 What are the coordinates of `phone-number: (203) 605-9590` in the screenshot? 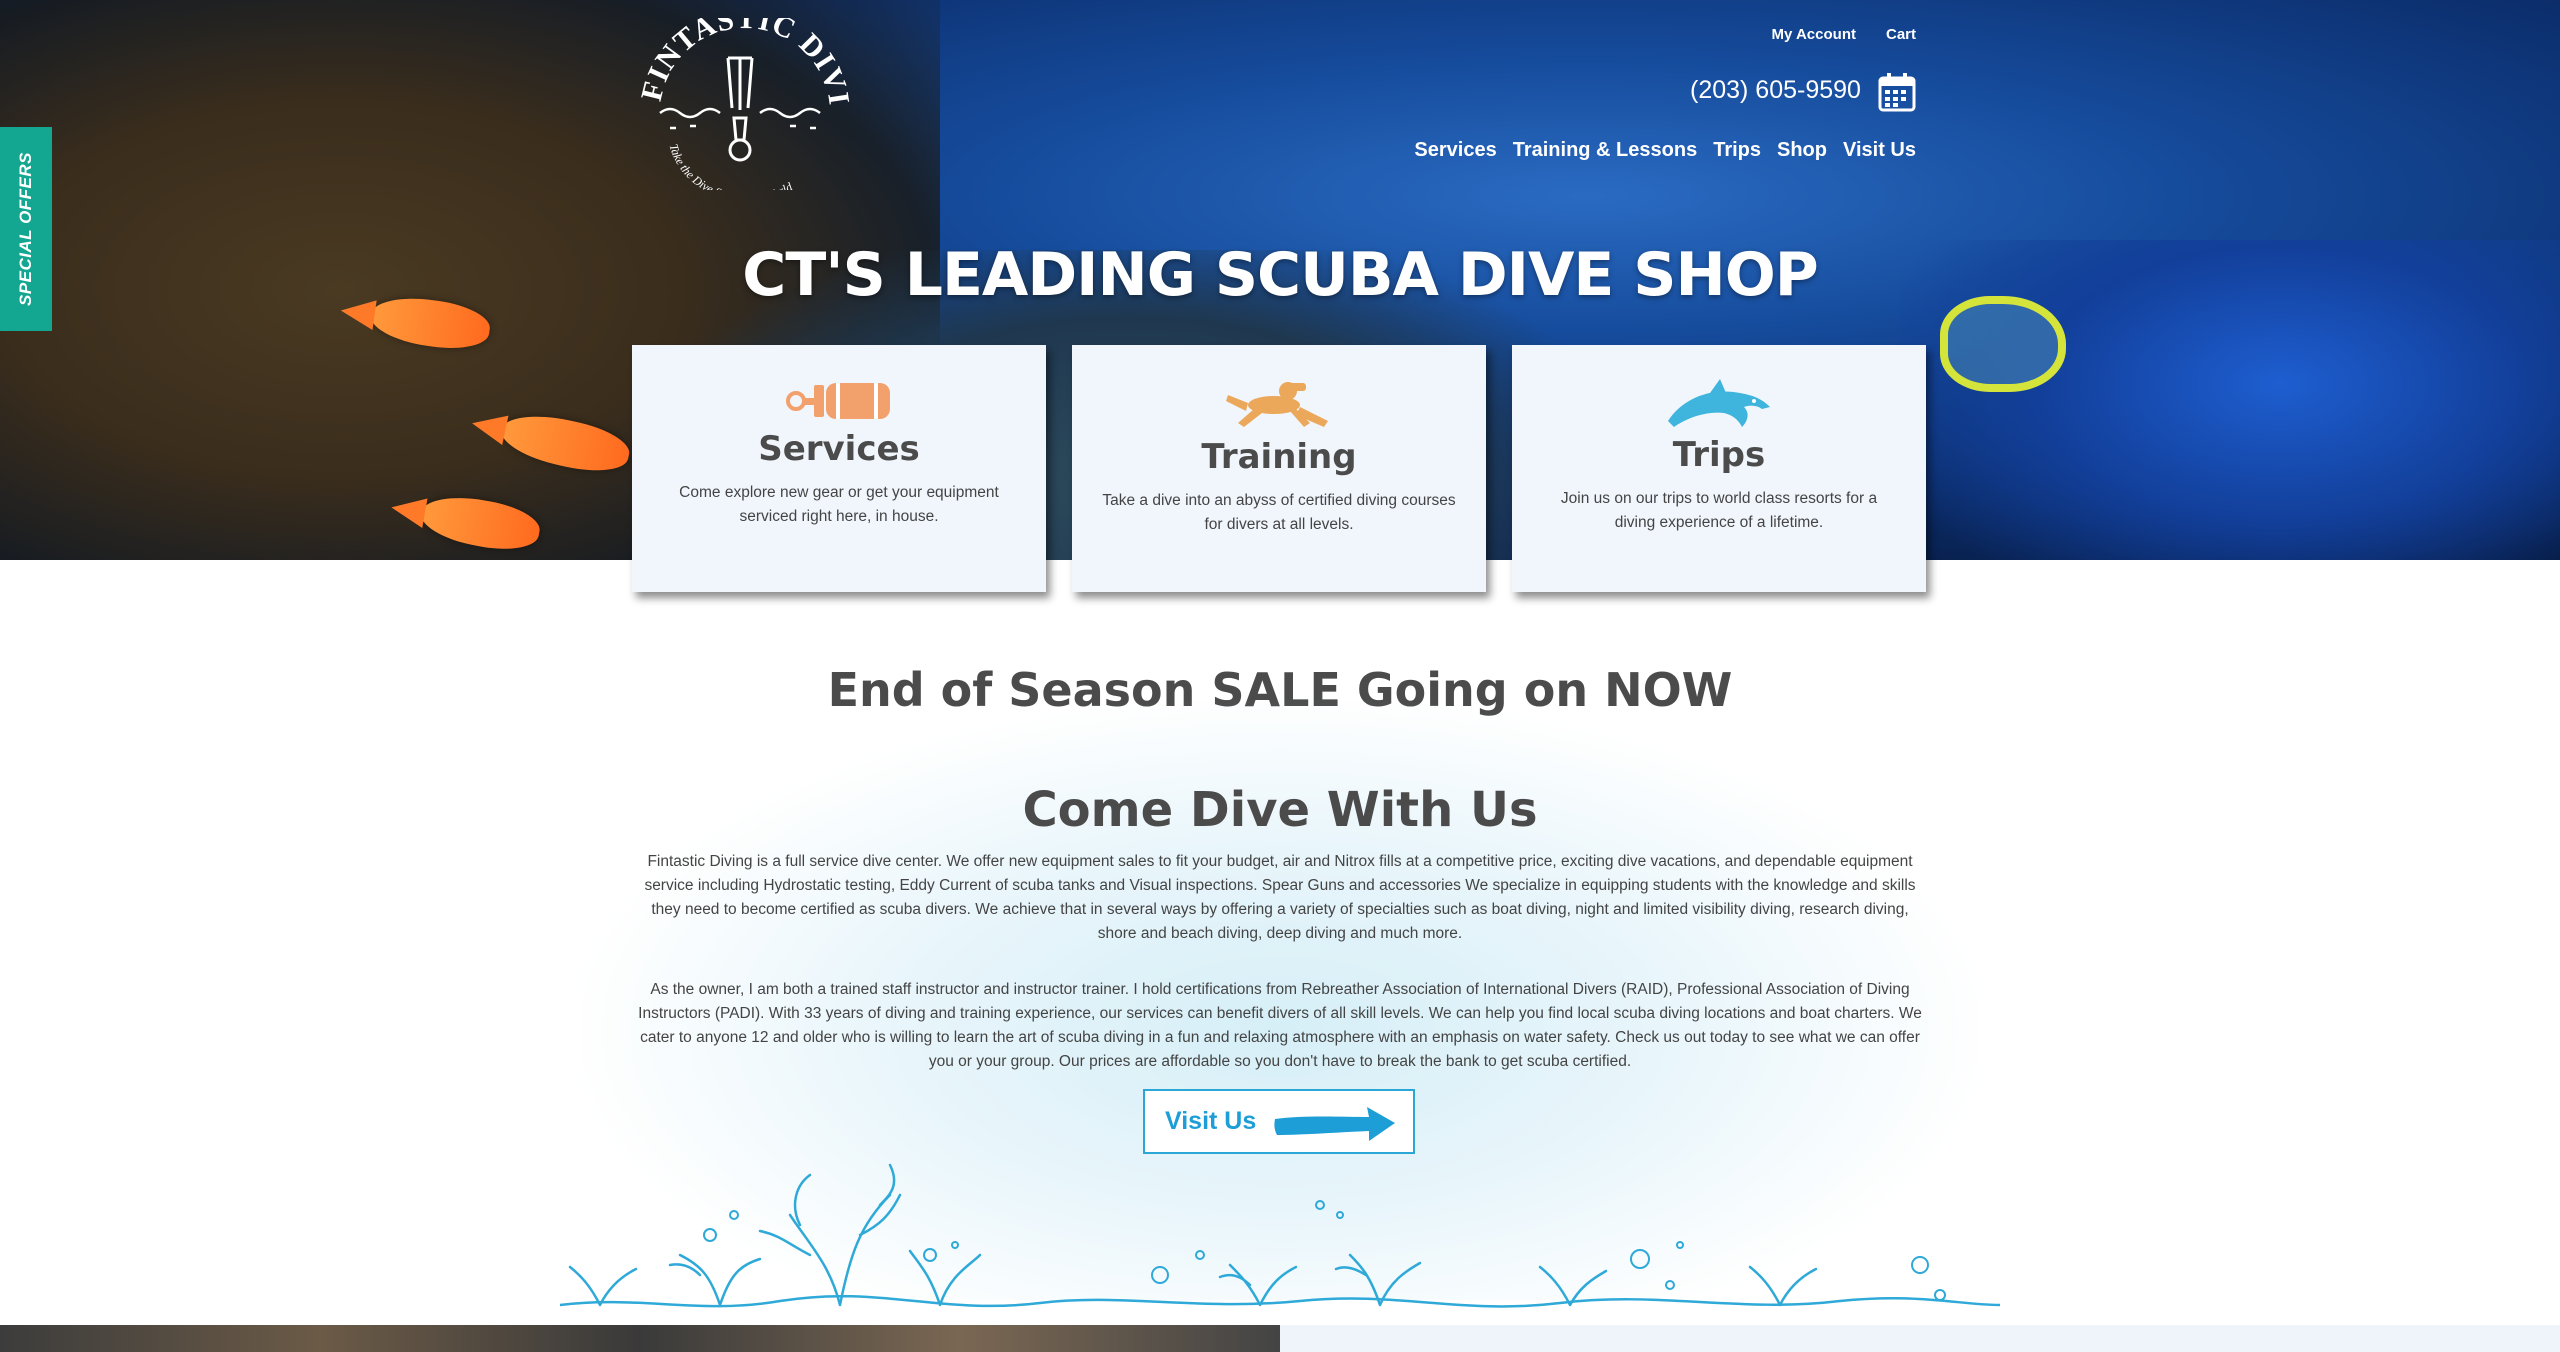 It's located at (1775, 90).